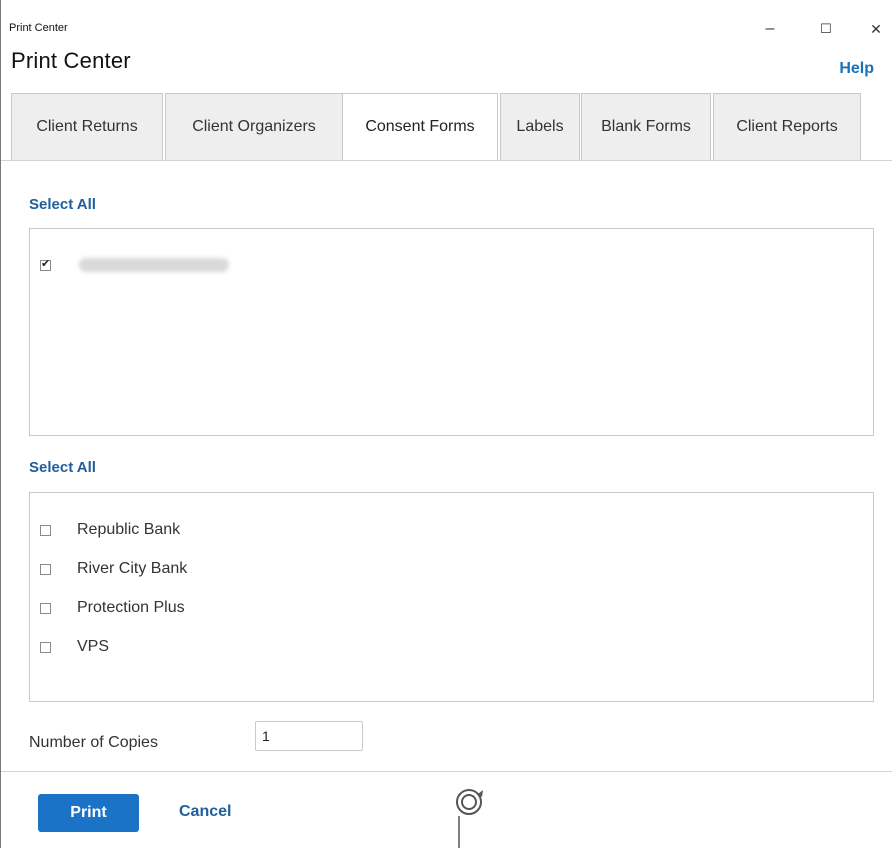  What do you see at coordinates (74, 647) in the screenshot?
I see `list-item: VPS` at bounding box center [74, 647].